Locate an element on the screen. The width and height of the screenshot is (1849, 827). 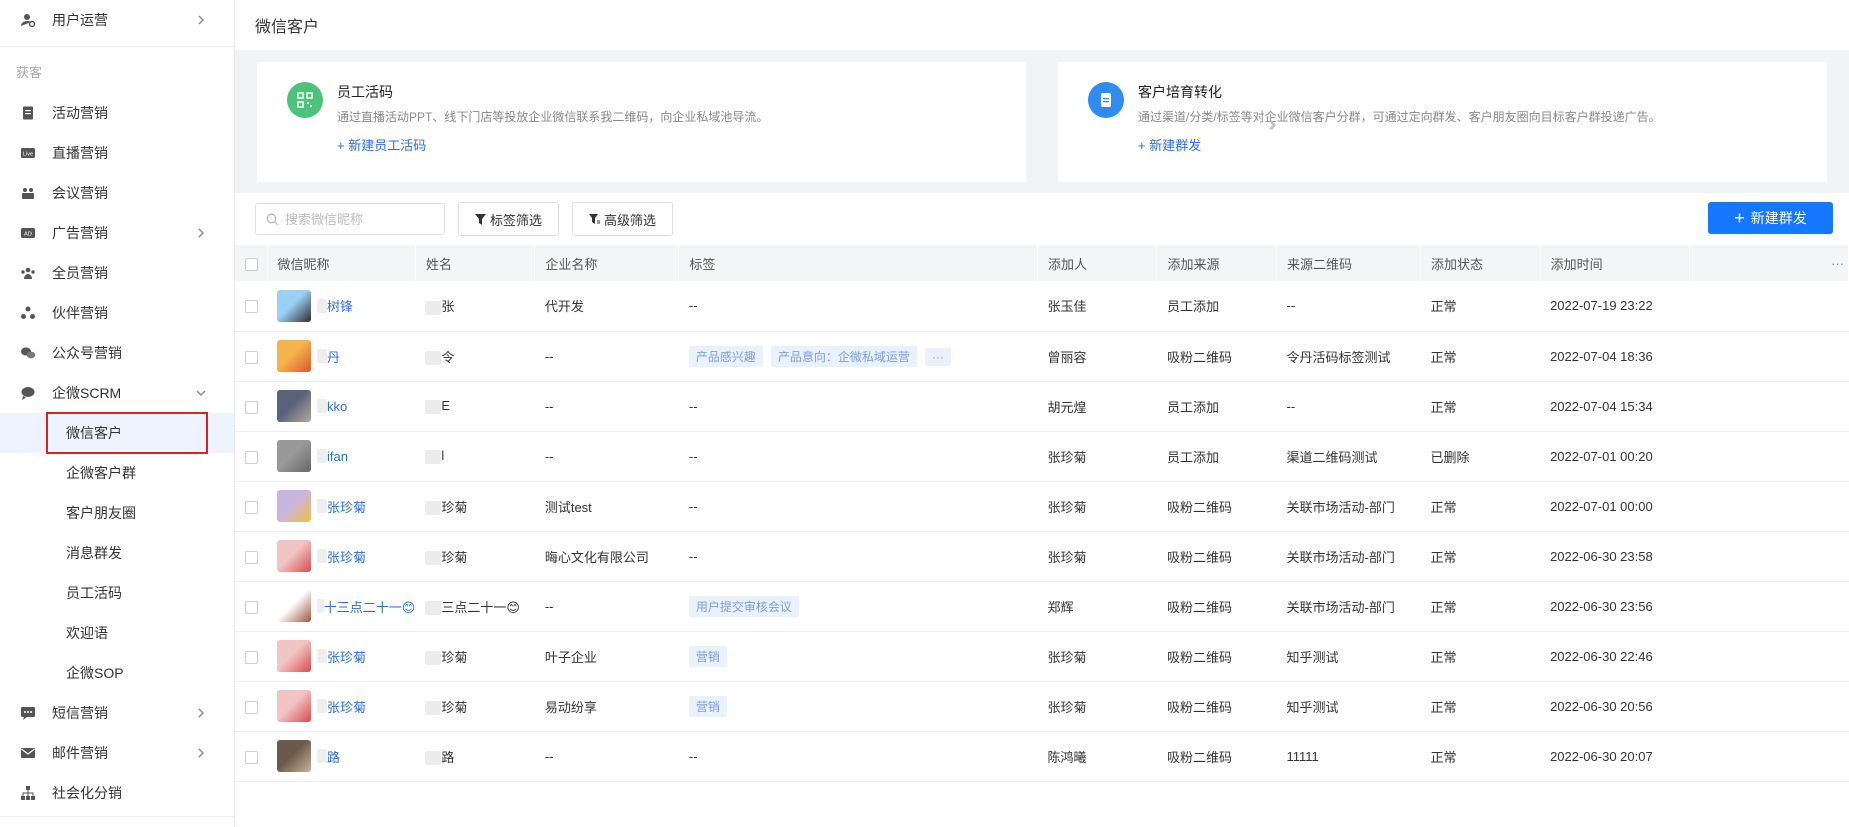
tag: 用户提交审核会议 is located at coordinates (743, 606).